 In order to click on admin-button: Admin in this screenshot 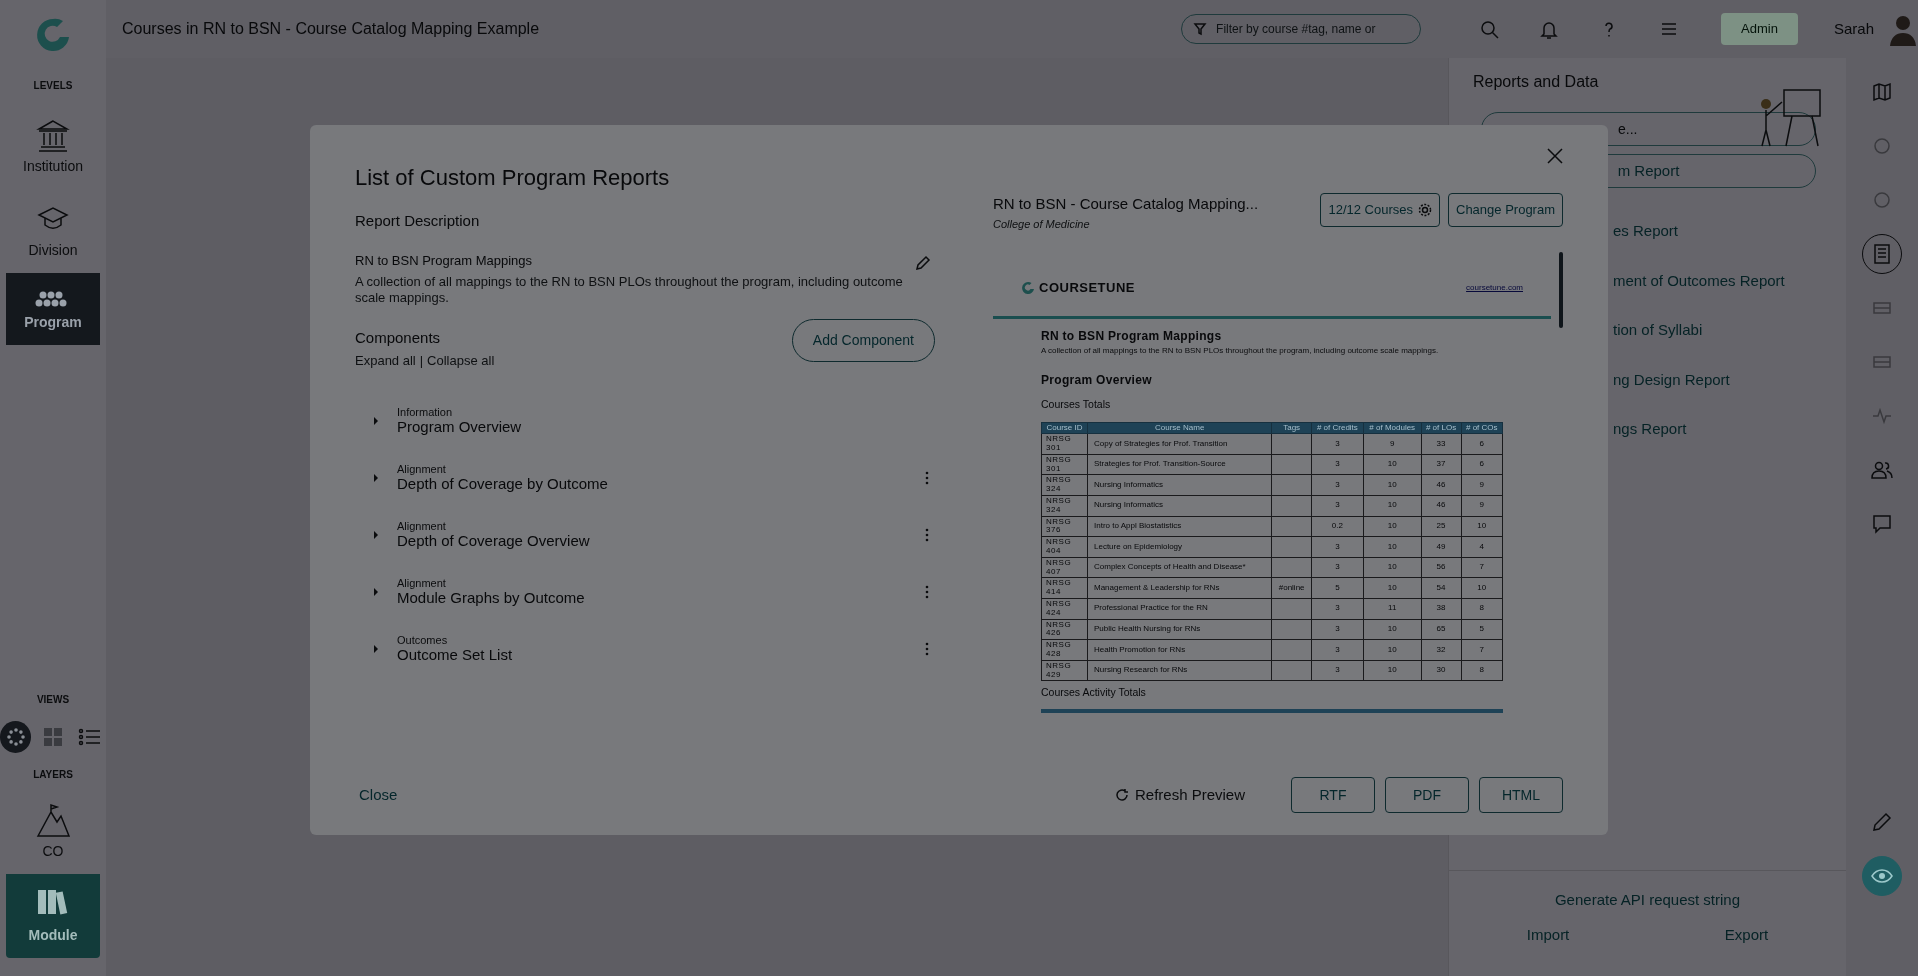, I will do `click(1759, 29)`.